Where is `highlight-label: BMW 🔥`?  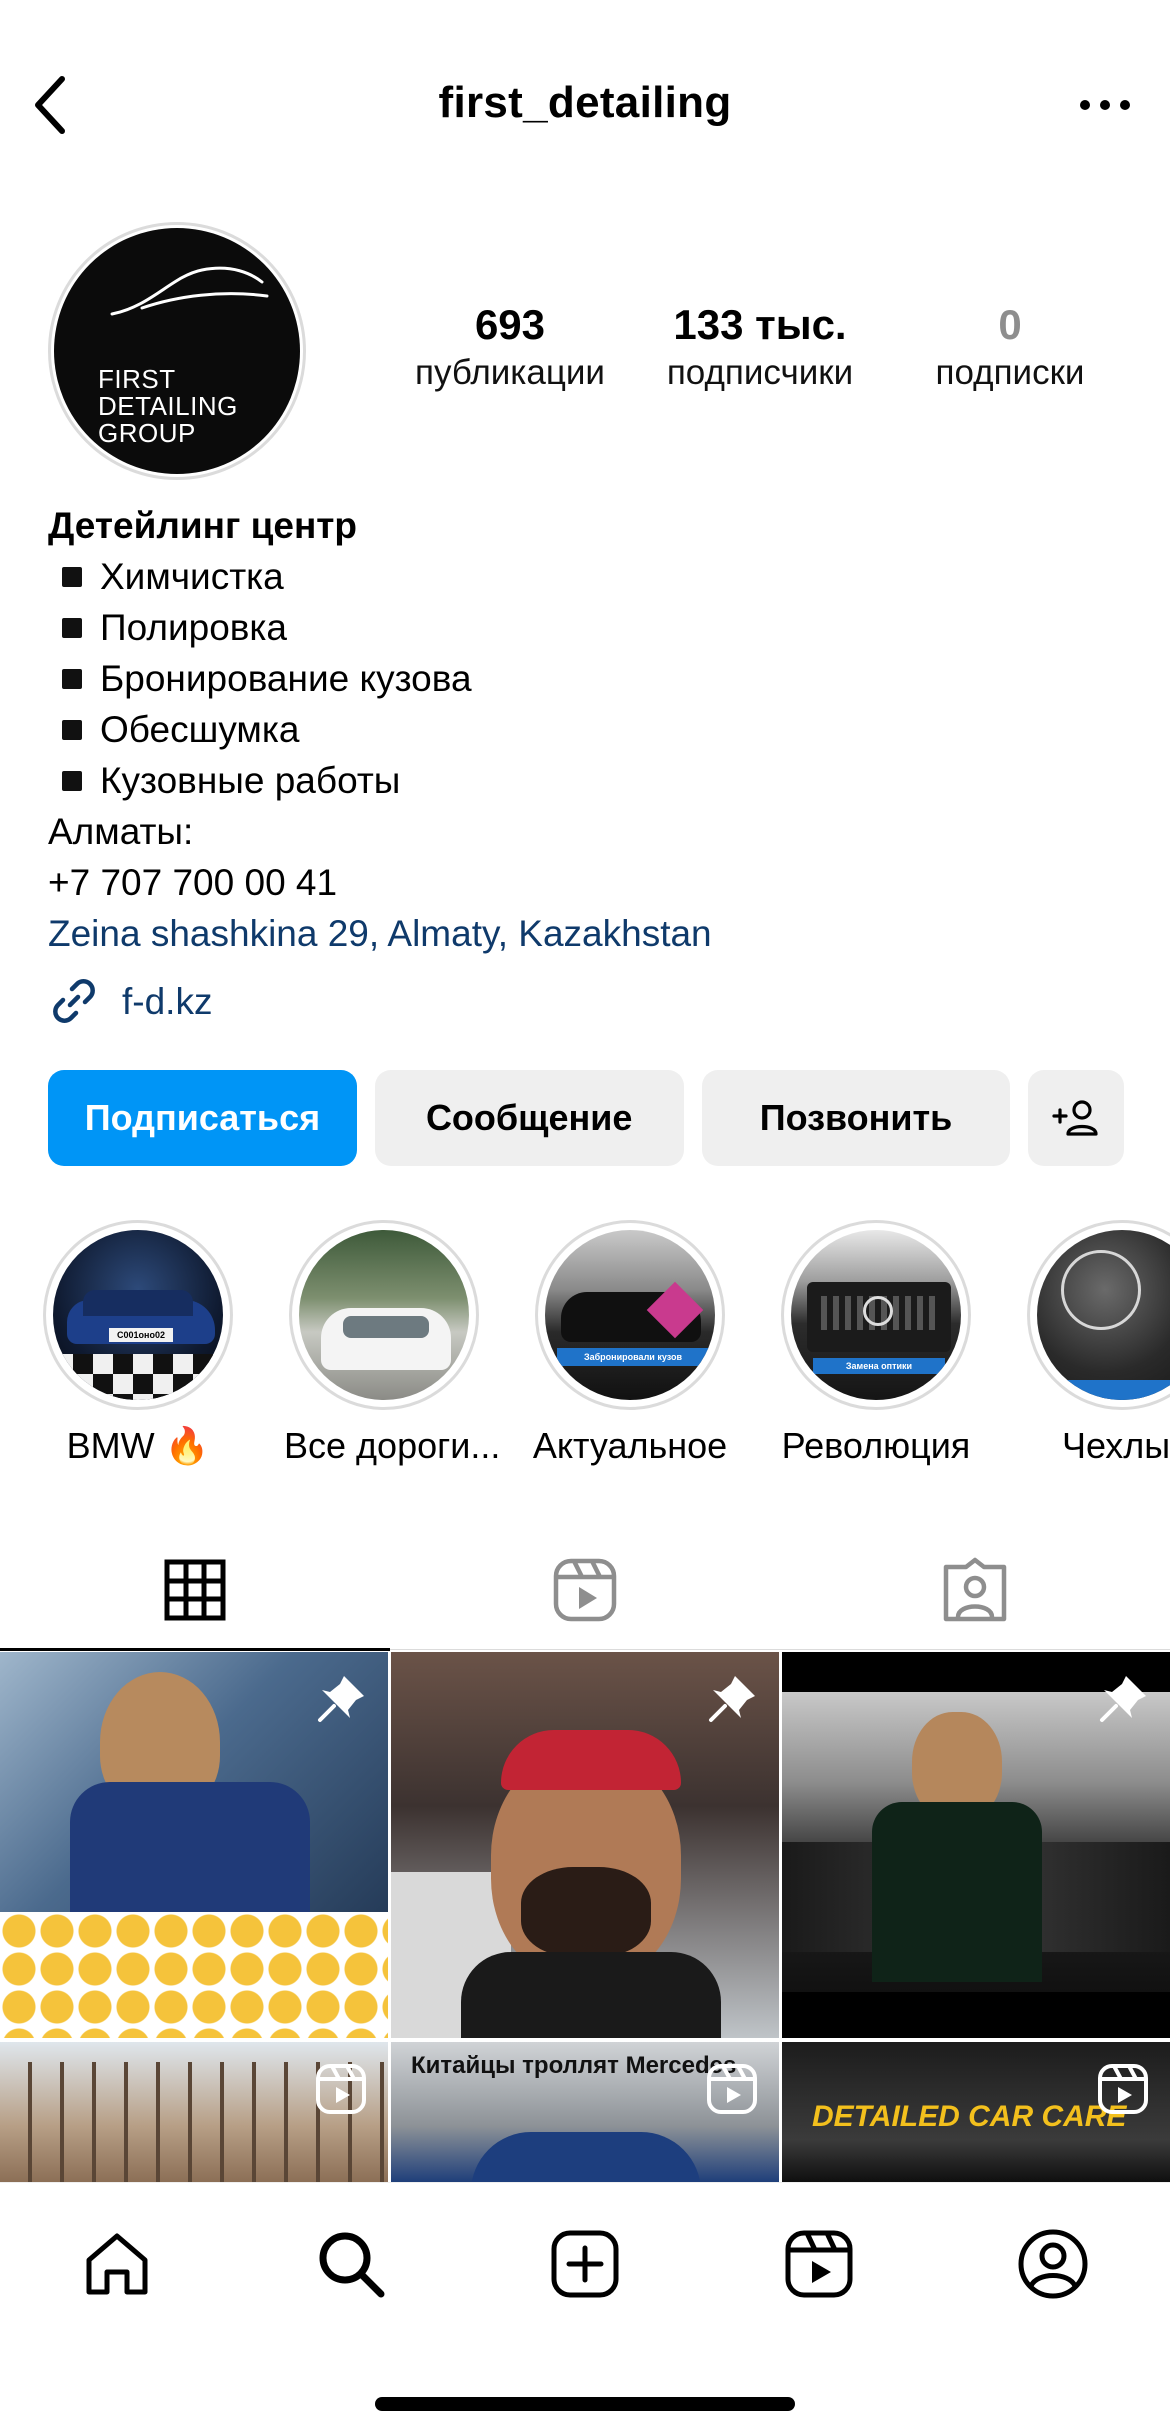 highlight-label: BMW 🔥 is located at coordinates (138, 1445).